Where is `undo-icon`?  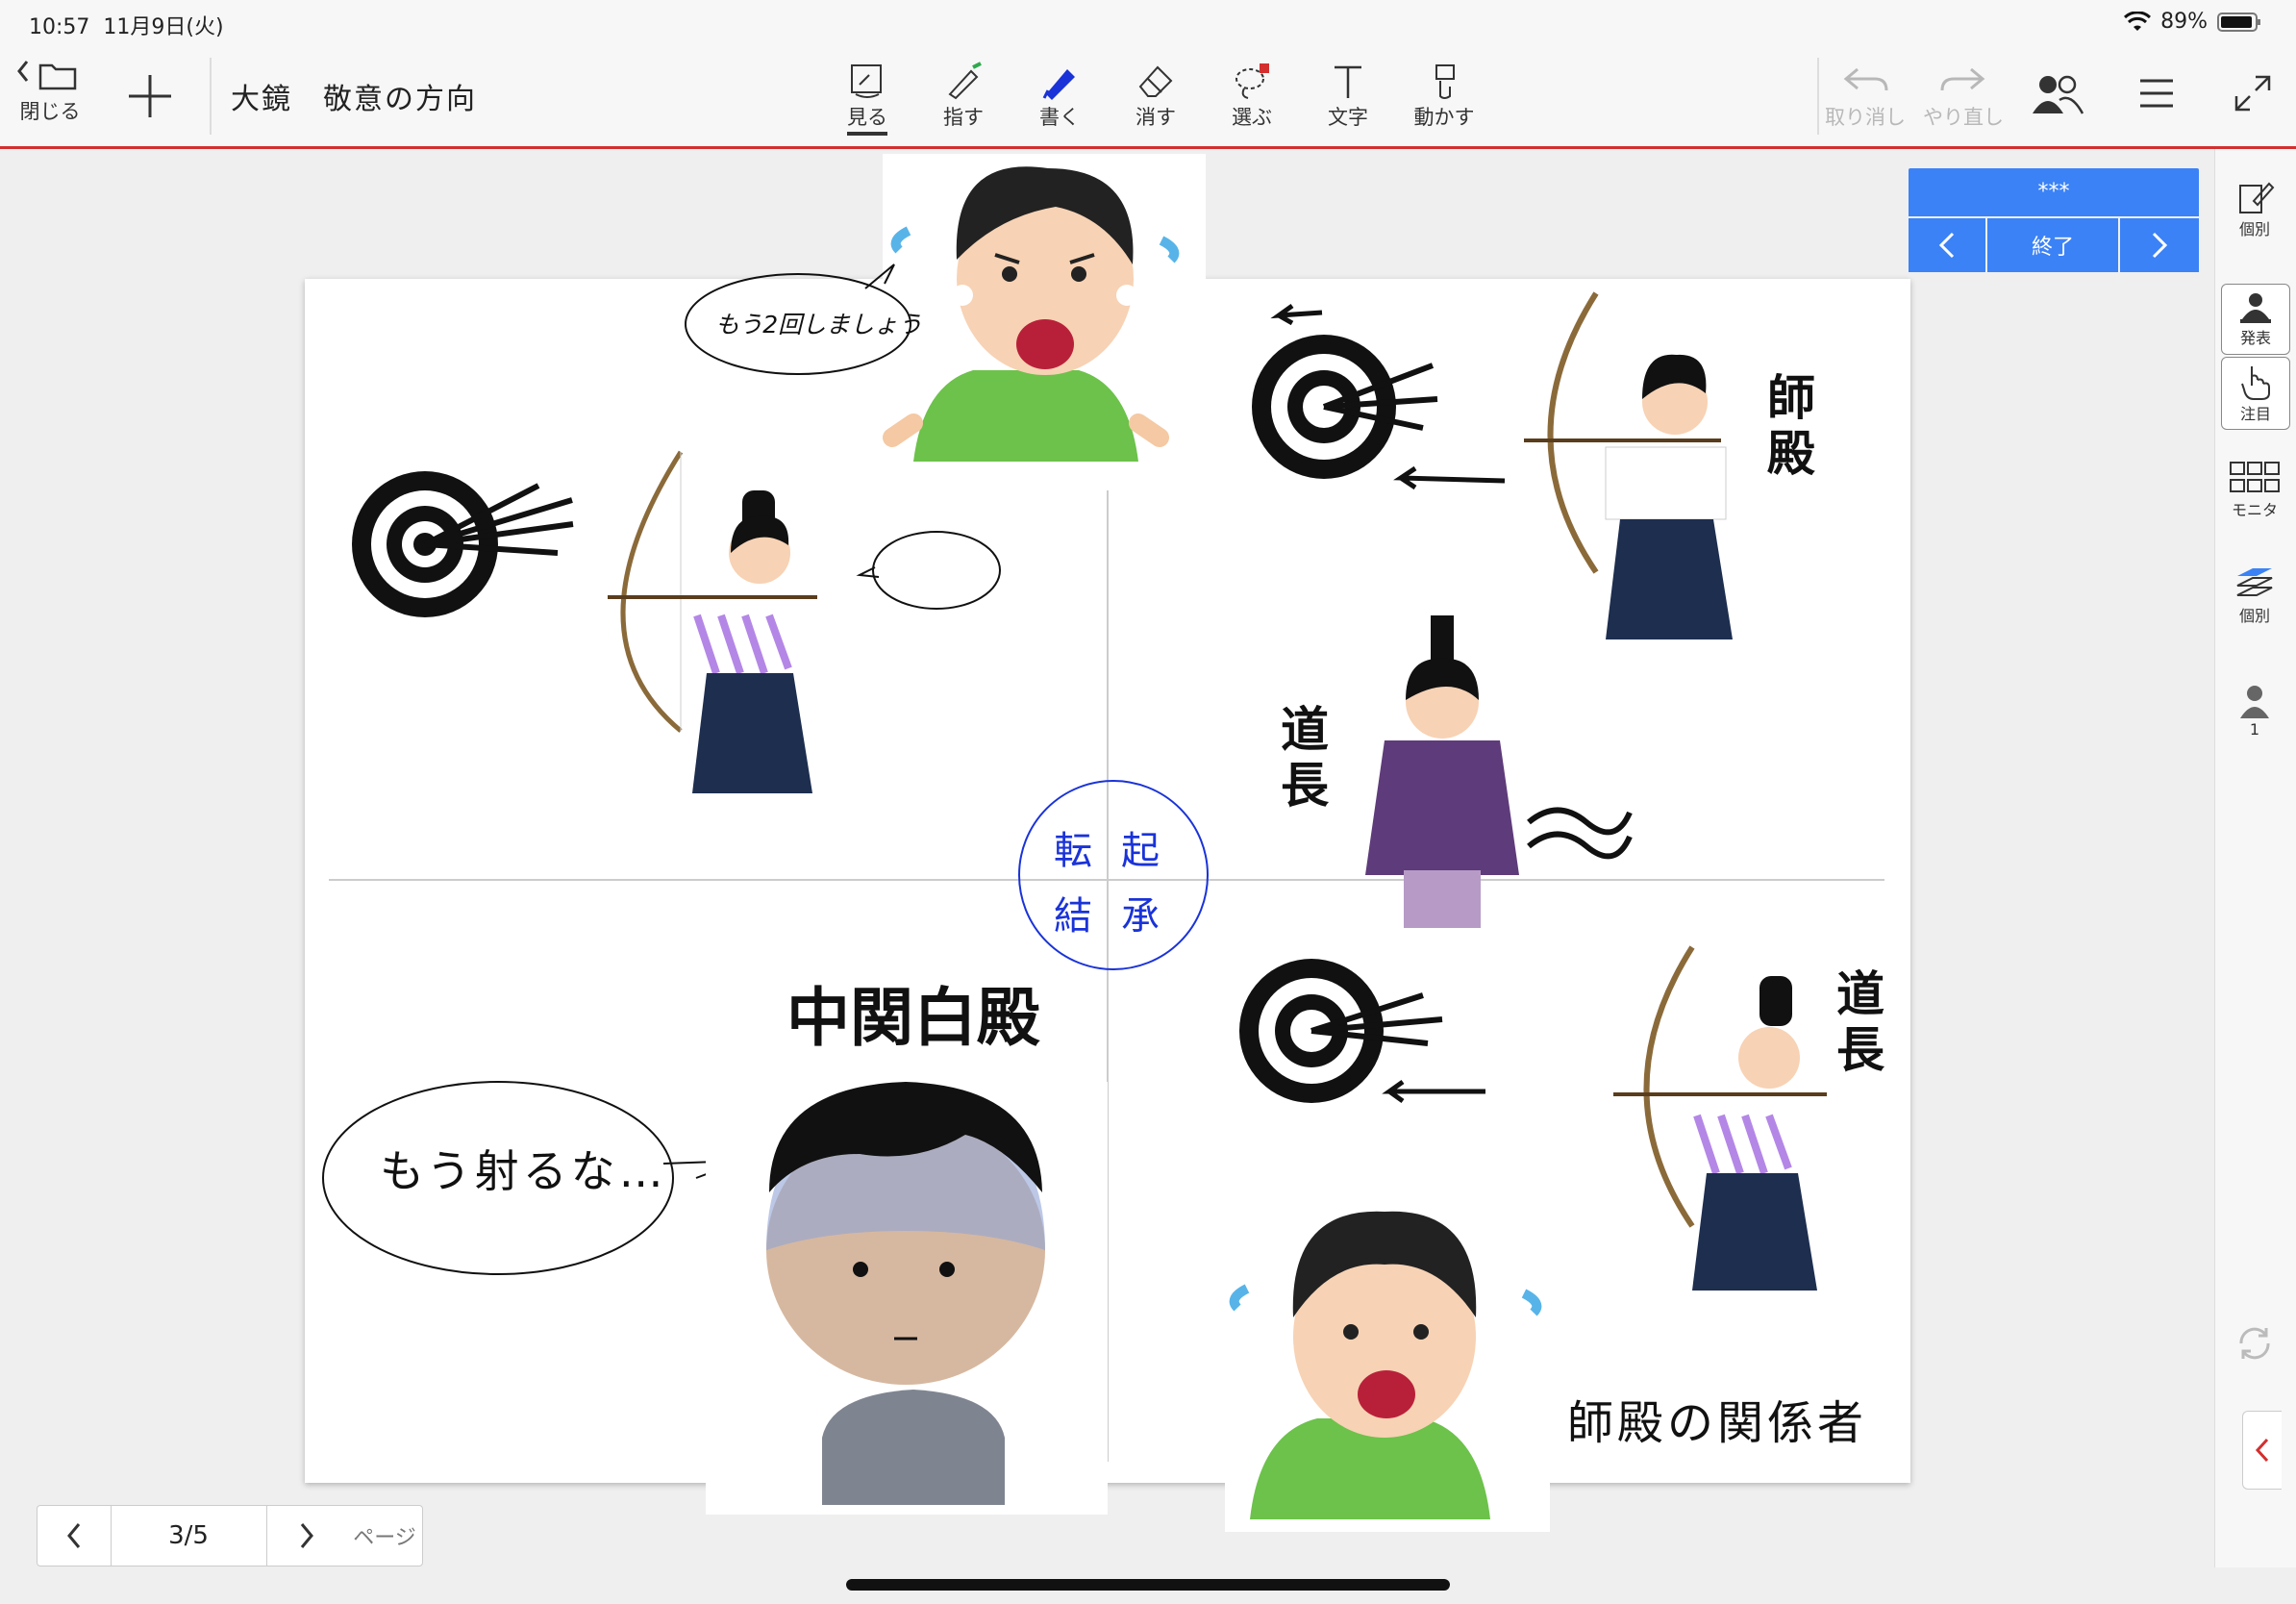 undo-icon is located at coordinates (1865, 79).